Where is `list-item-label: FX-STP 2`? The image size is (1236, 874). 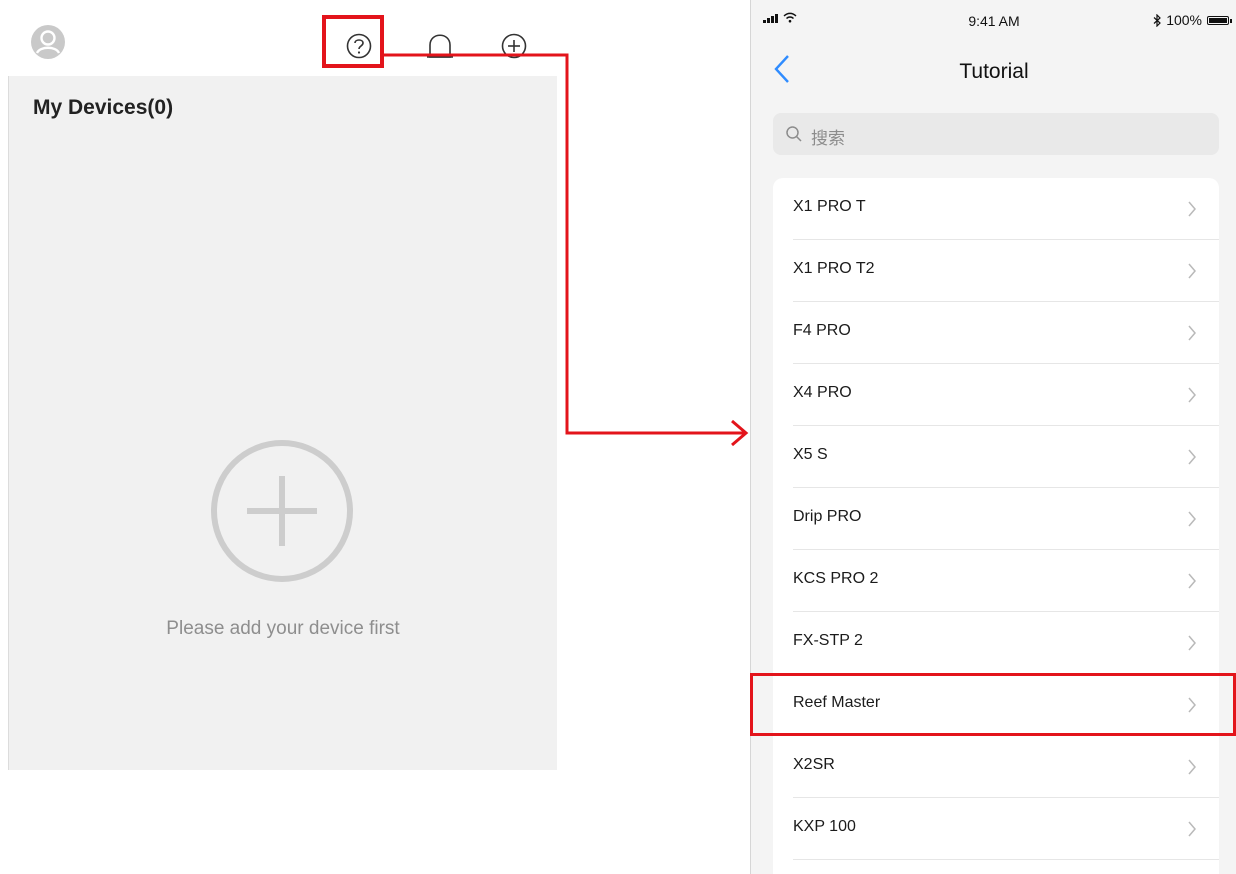
list-item-label: FX-STP 2 is located at coordinates (828, 640).